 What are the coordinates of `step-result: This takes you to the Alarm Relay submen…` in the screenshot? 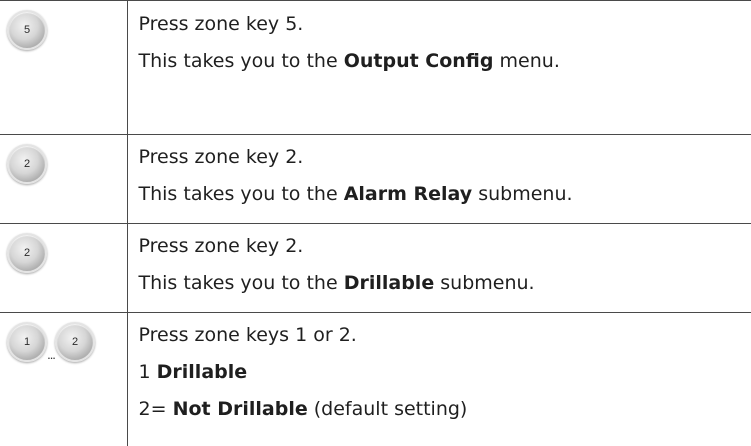 It's located at (440, 194).